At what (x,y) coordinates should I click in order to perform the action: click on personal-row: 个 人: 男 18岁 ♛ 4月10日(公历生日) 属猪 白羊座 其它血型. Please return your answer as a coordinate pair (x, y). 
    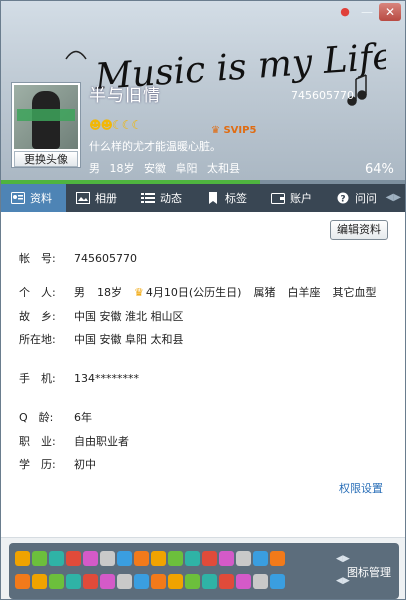
    Looking at the image, I should click on (197, 292).